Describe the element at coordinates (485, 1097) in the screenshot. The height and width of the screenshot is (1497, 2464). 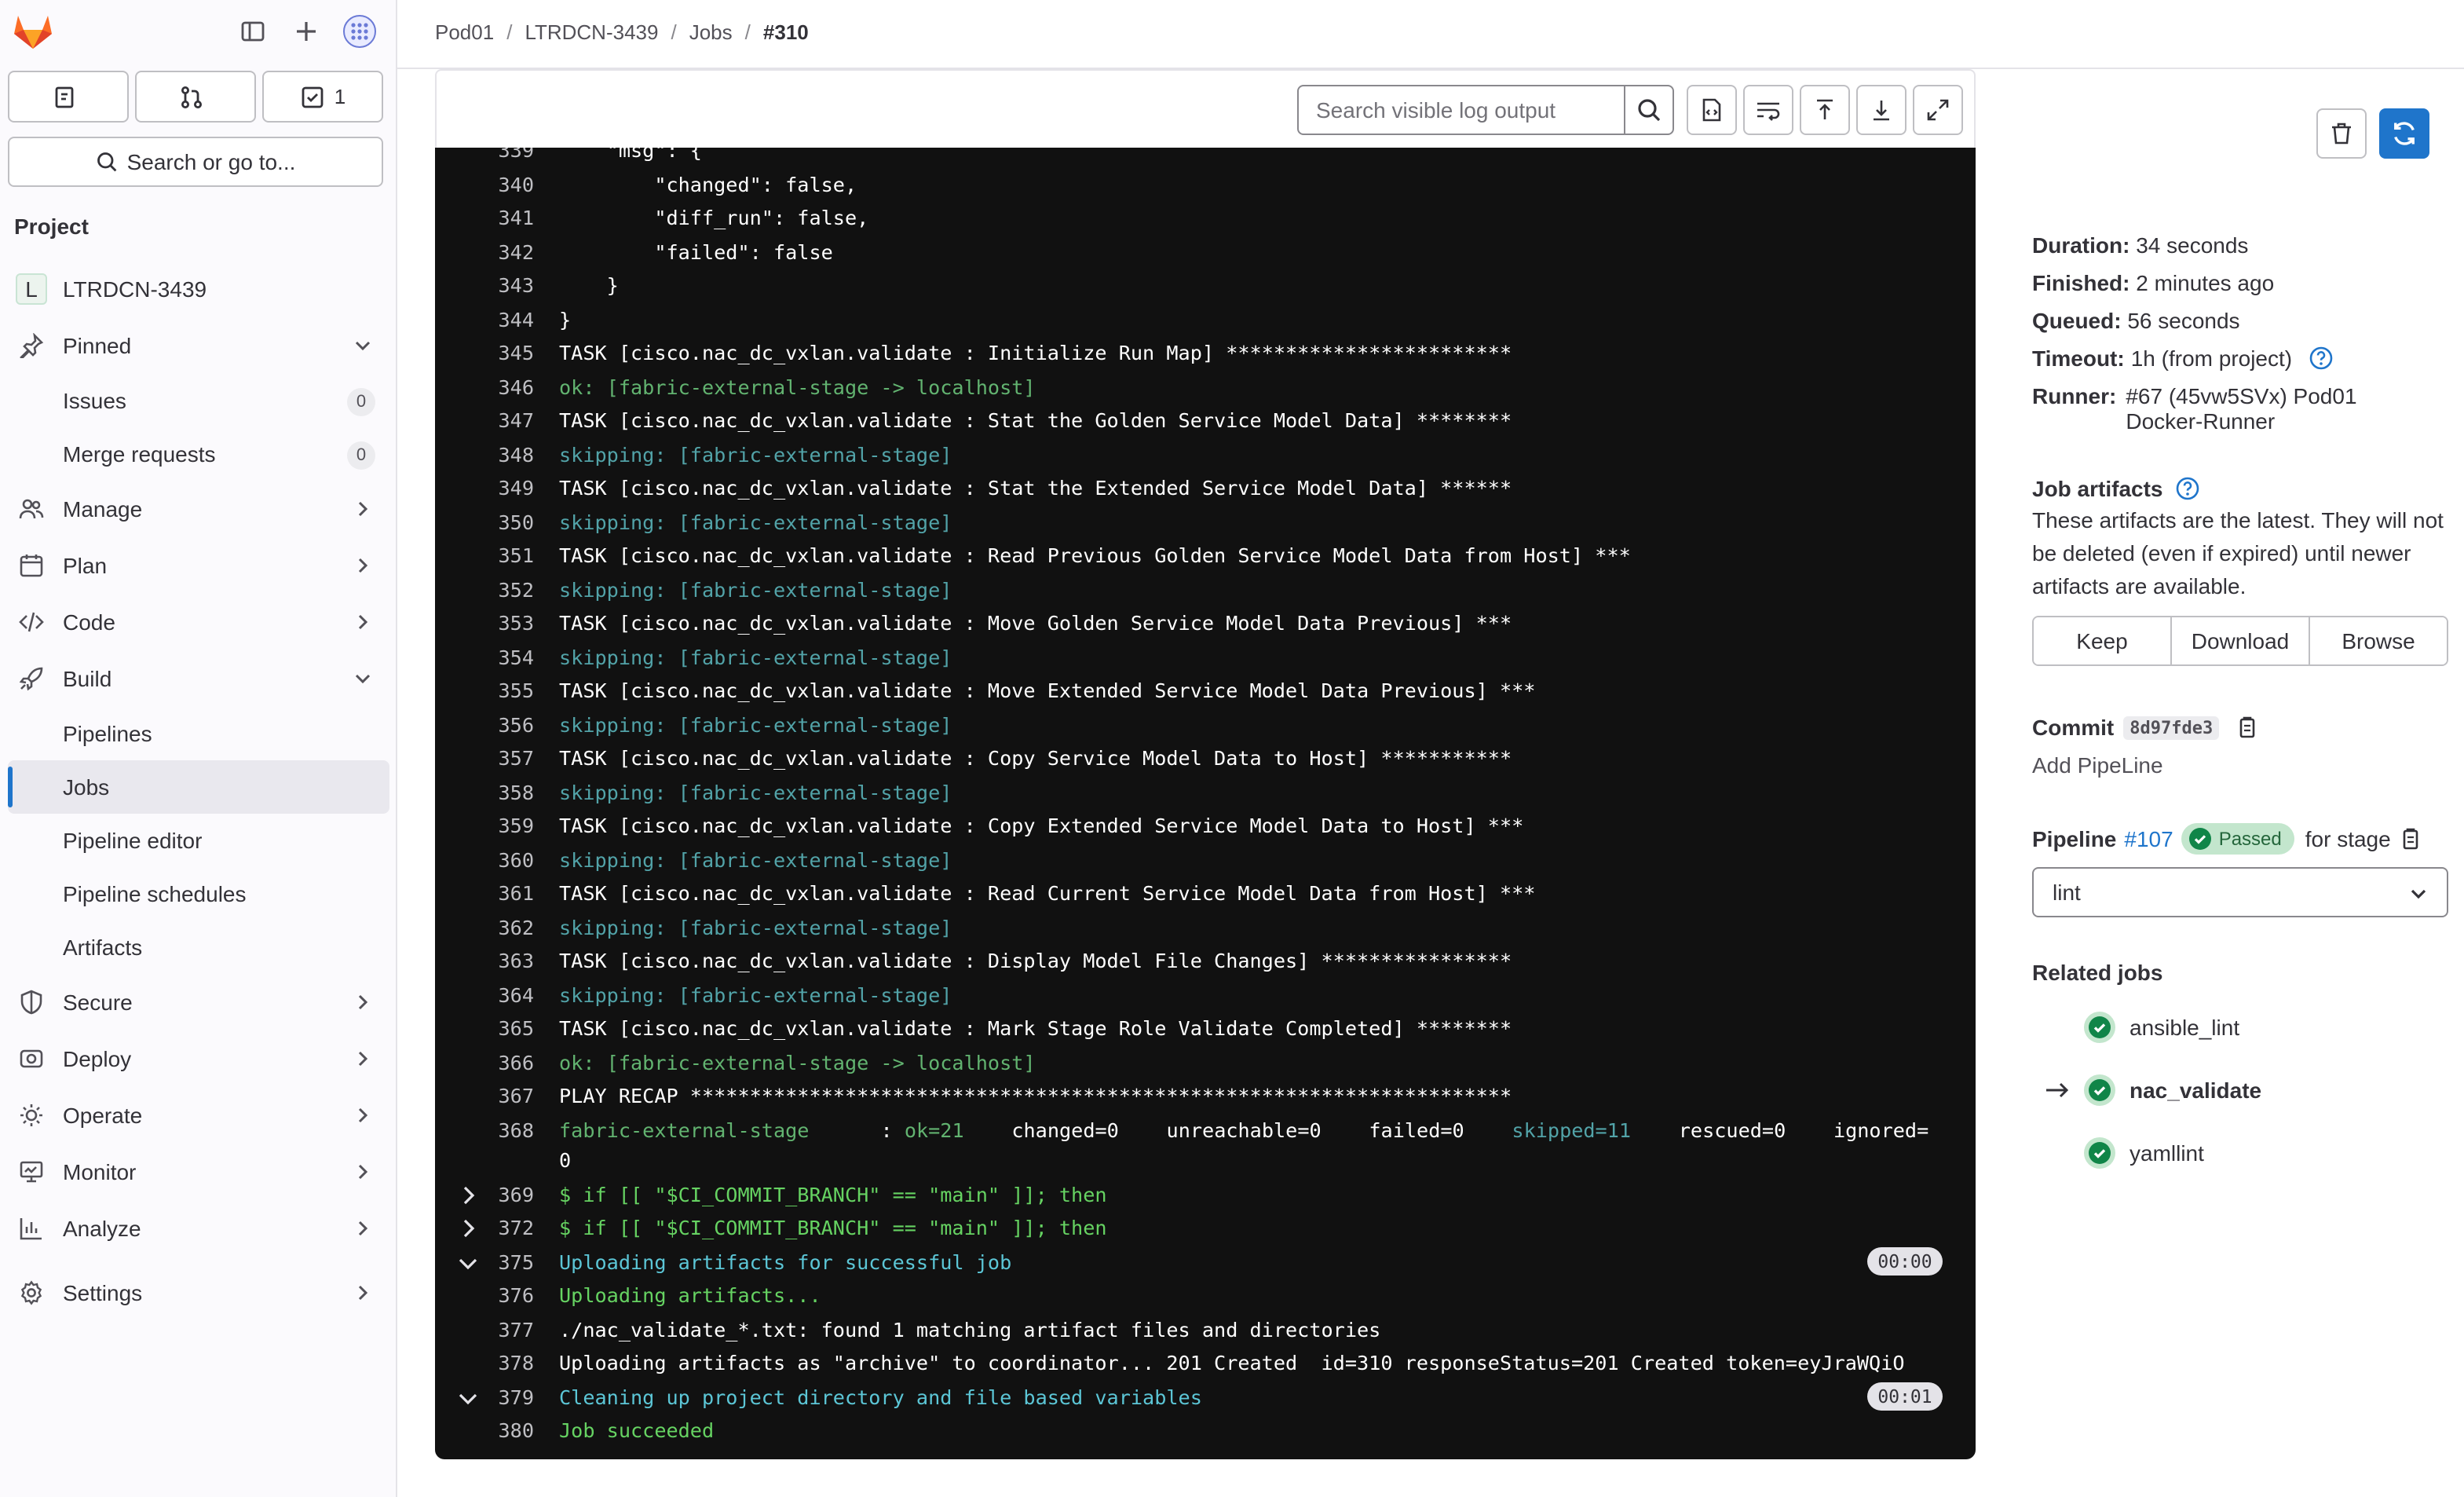
I see `log-line-number: 367` at that location.